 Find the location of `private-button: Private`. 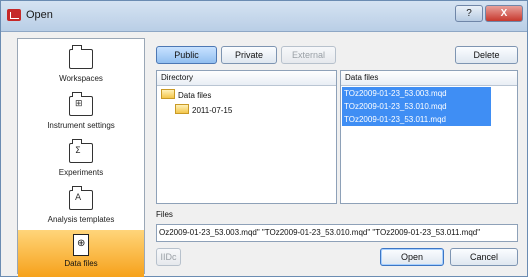

private-button: Private is located at coordinates (249, 55).